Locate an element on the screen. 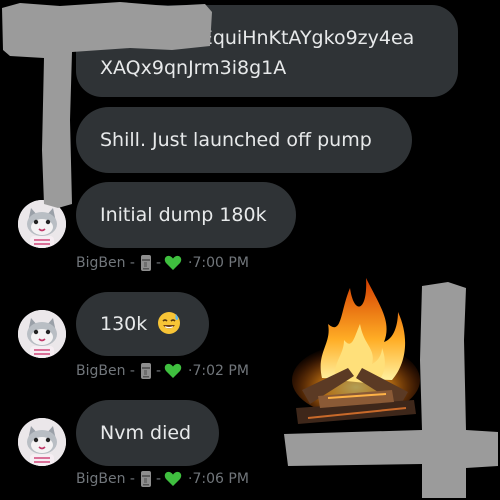 The width and height of the screenshot is (500, 500). message-bubble-130k: 130k is located at coordinates (142, 324).